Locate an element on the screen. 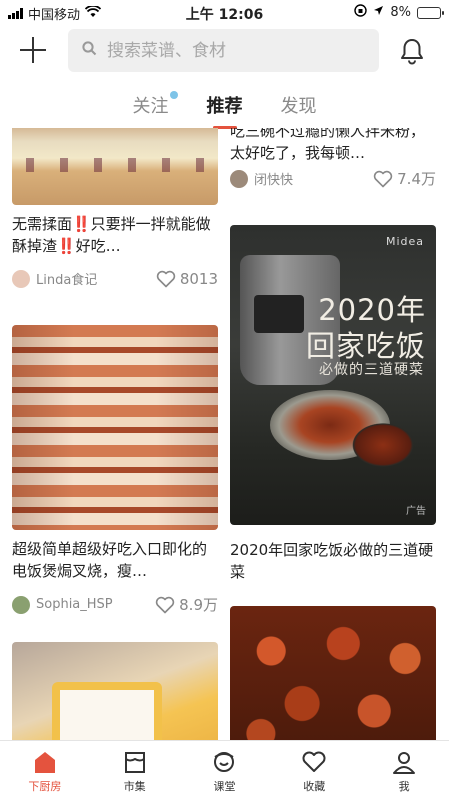  nav-home-label: 下厨房 is located at coordinates (45, 786).